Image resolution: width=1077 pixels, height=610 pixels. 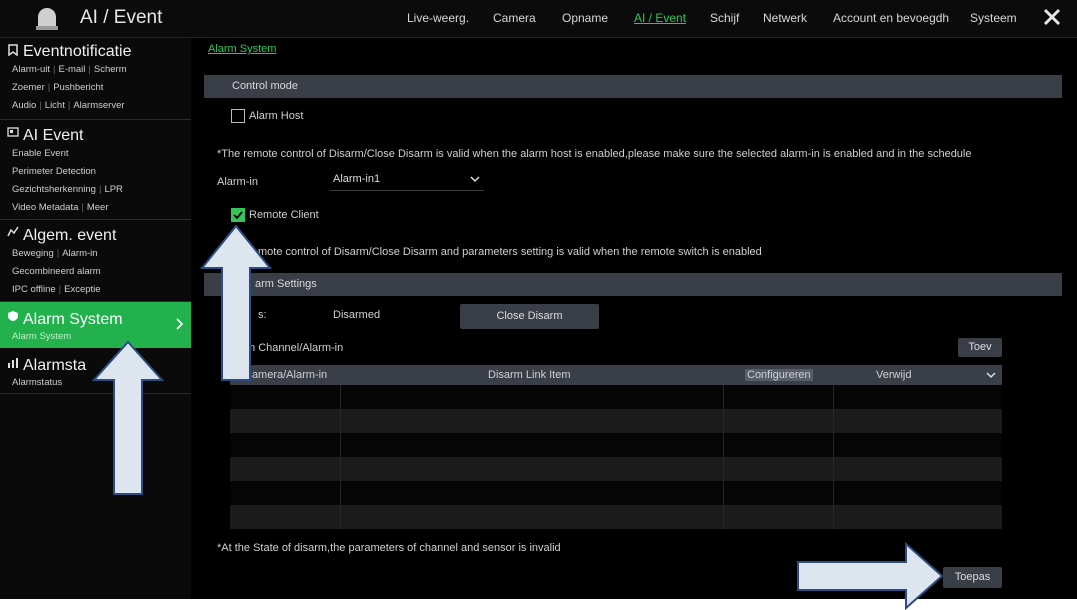 I want to click on apply-button: Toepas, so click(x=972, y=577).